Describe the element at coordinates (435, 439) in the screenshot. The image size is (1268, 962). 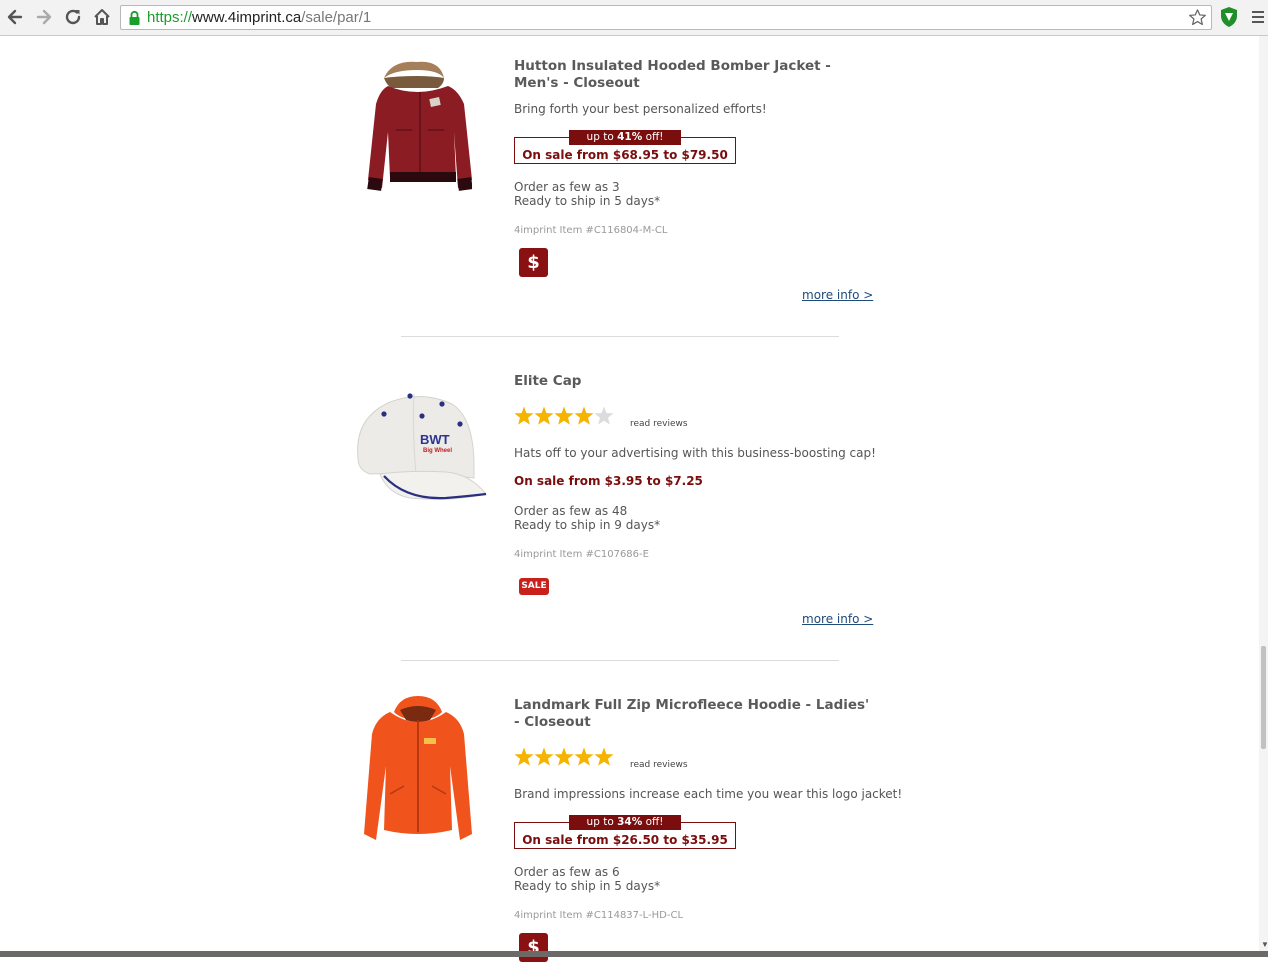
I see `cap-logo-text: BWT` at that location.